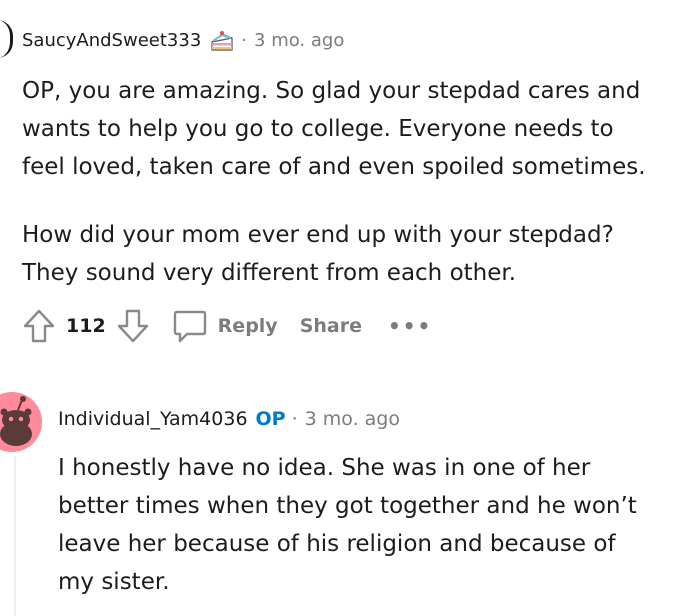 The height and width of the screenshot is (616, 700). Describe the element at coordinates (189, 326) in the screenshot. I see `comment-bubble-icon` at that location.